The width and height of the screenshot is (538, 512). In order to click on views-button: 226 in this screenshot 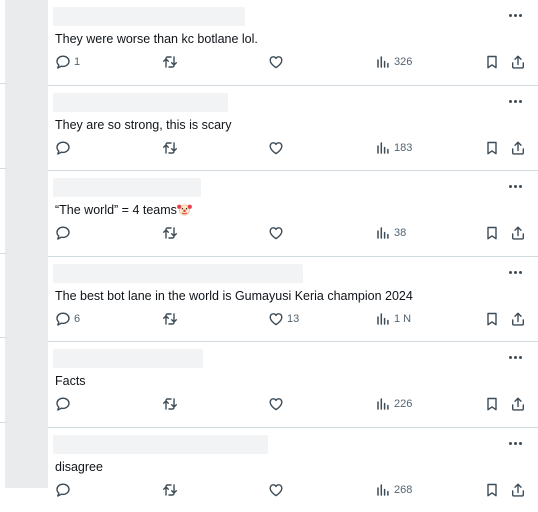, I will do `click(393, 404)`.